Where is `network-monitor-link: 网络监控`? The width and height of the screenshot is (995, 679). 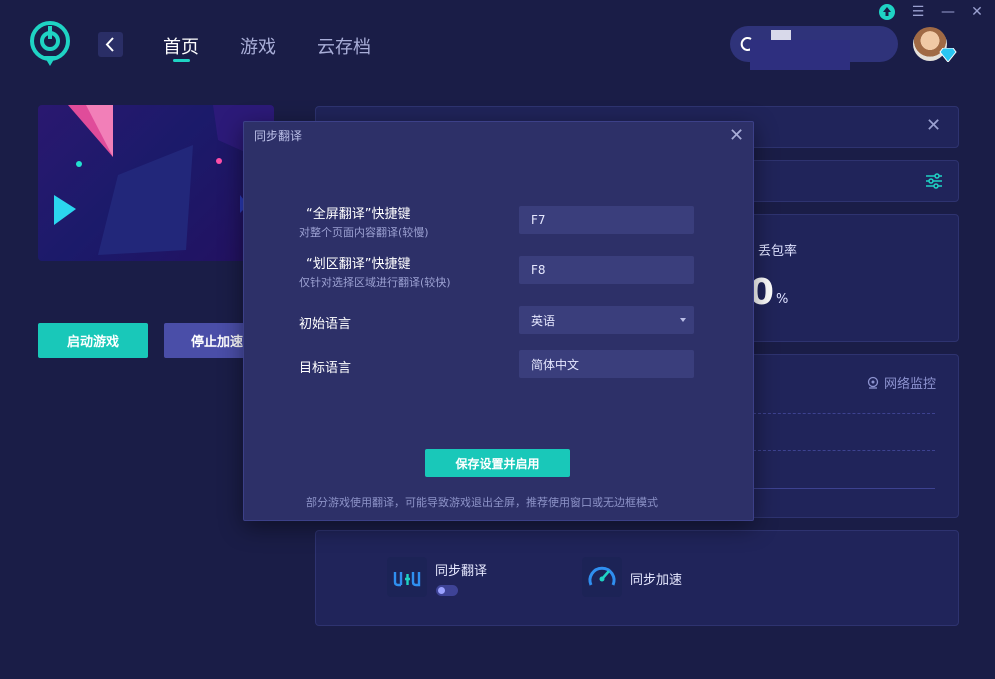
network-monitor-link: 网络监控 is located at coordinates (901, 382).